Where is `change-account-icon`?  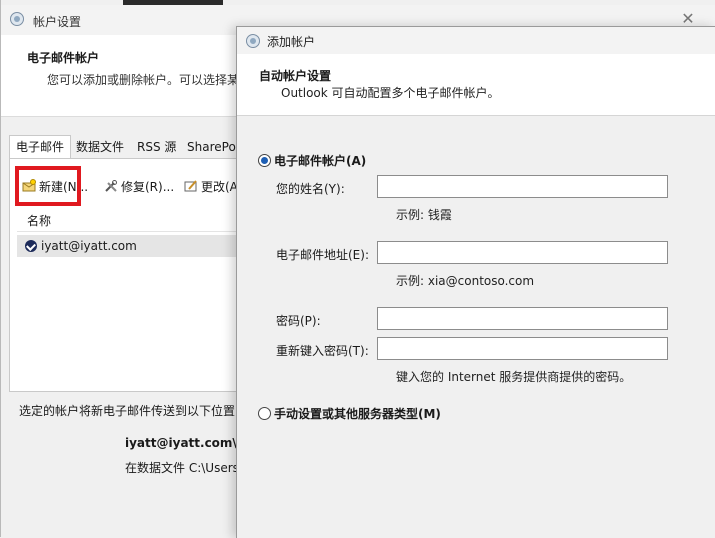
change-account-icon is located at coordinates (190, 186).